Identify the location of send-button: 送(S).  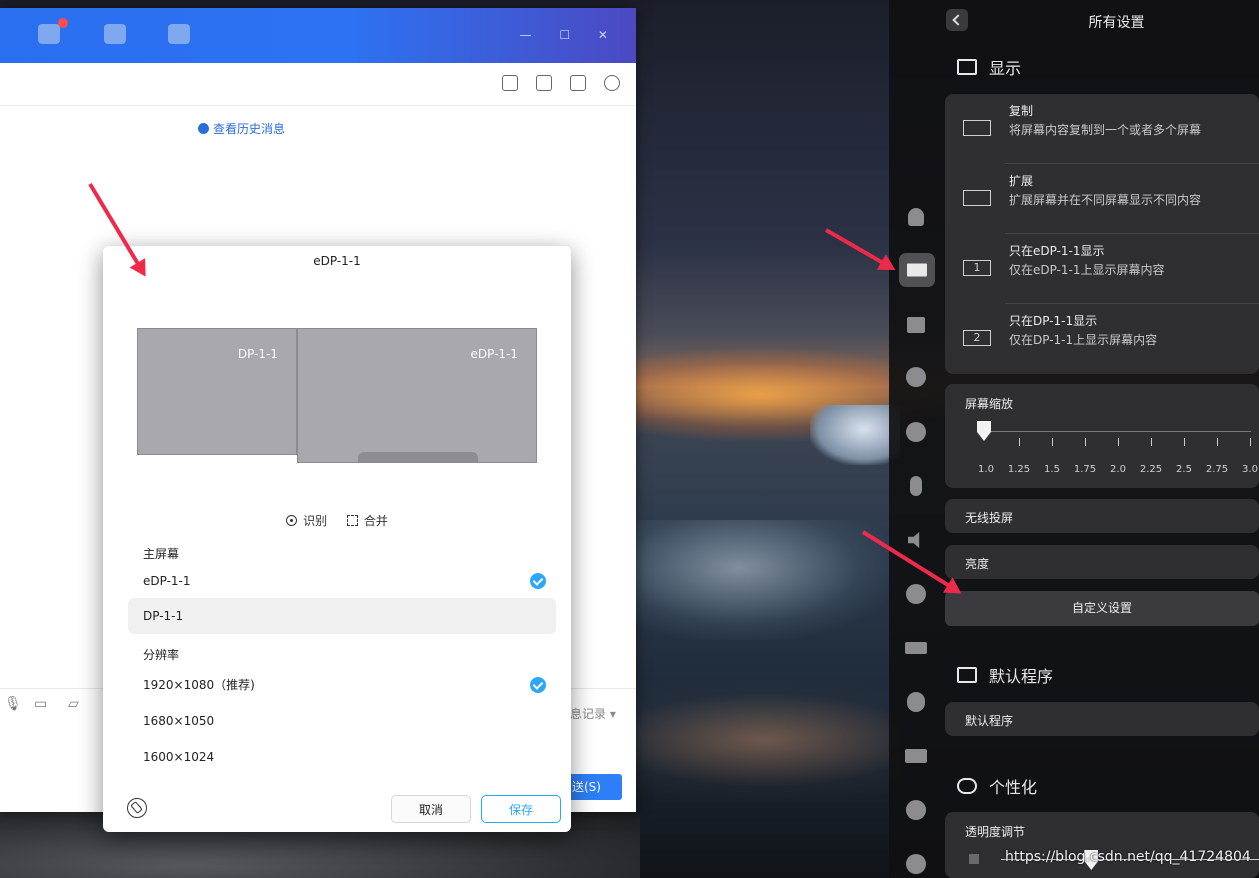
(595, 787).